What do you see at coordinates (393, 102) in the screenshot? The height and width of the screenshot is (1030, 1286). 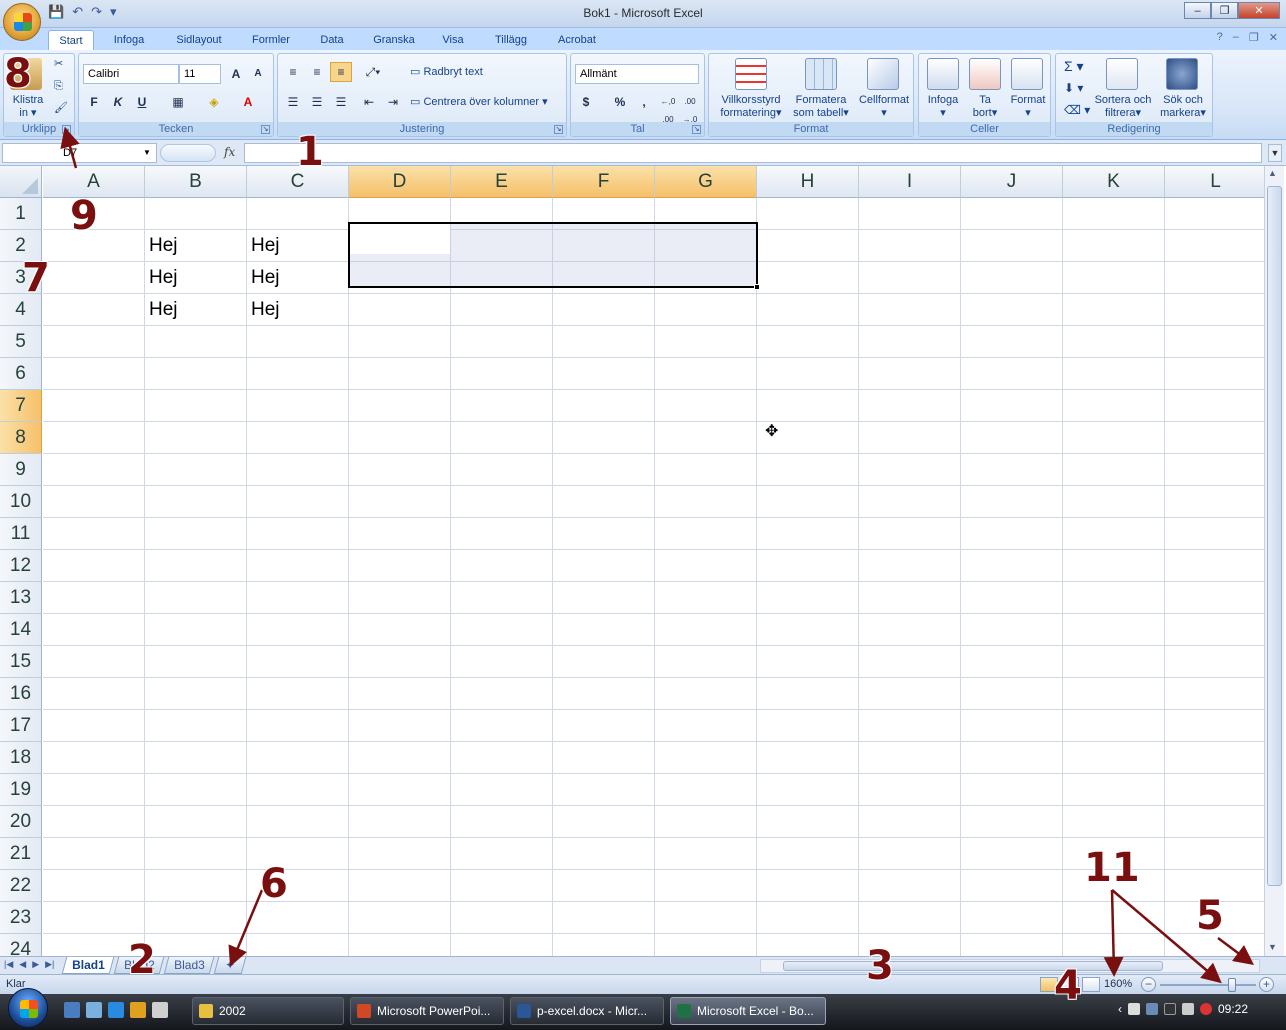 I see `increase-indent-icon: ⇥` at bounding box center [393, 102].